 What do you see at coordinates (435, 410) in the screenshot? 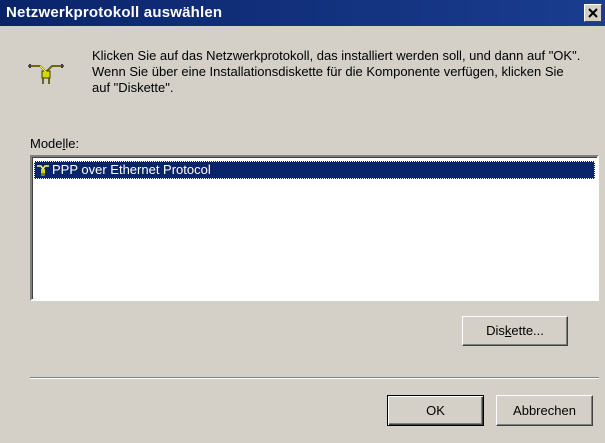
I see `ok-button: OK` at bounding box center [435, 410].